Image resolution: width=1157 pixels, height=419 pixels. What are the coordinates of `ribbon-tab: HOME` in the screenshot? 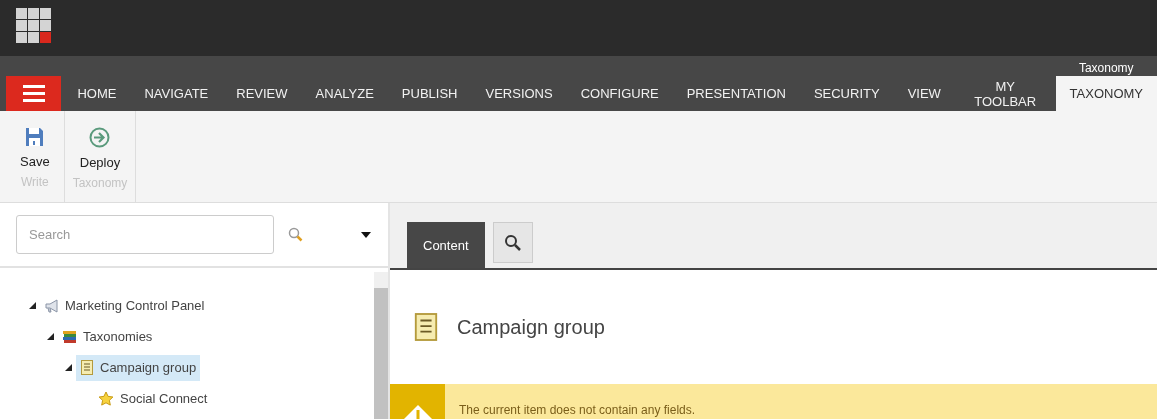 It's located at (97, 93).